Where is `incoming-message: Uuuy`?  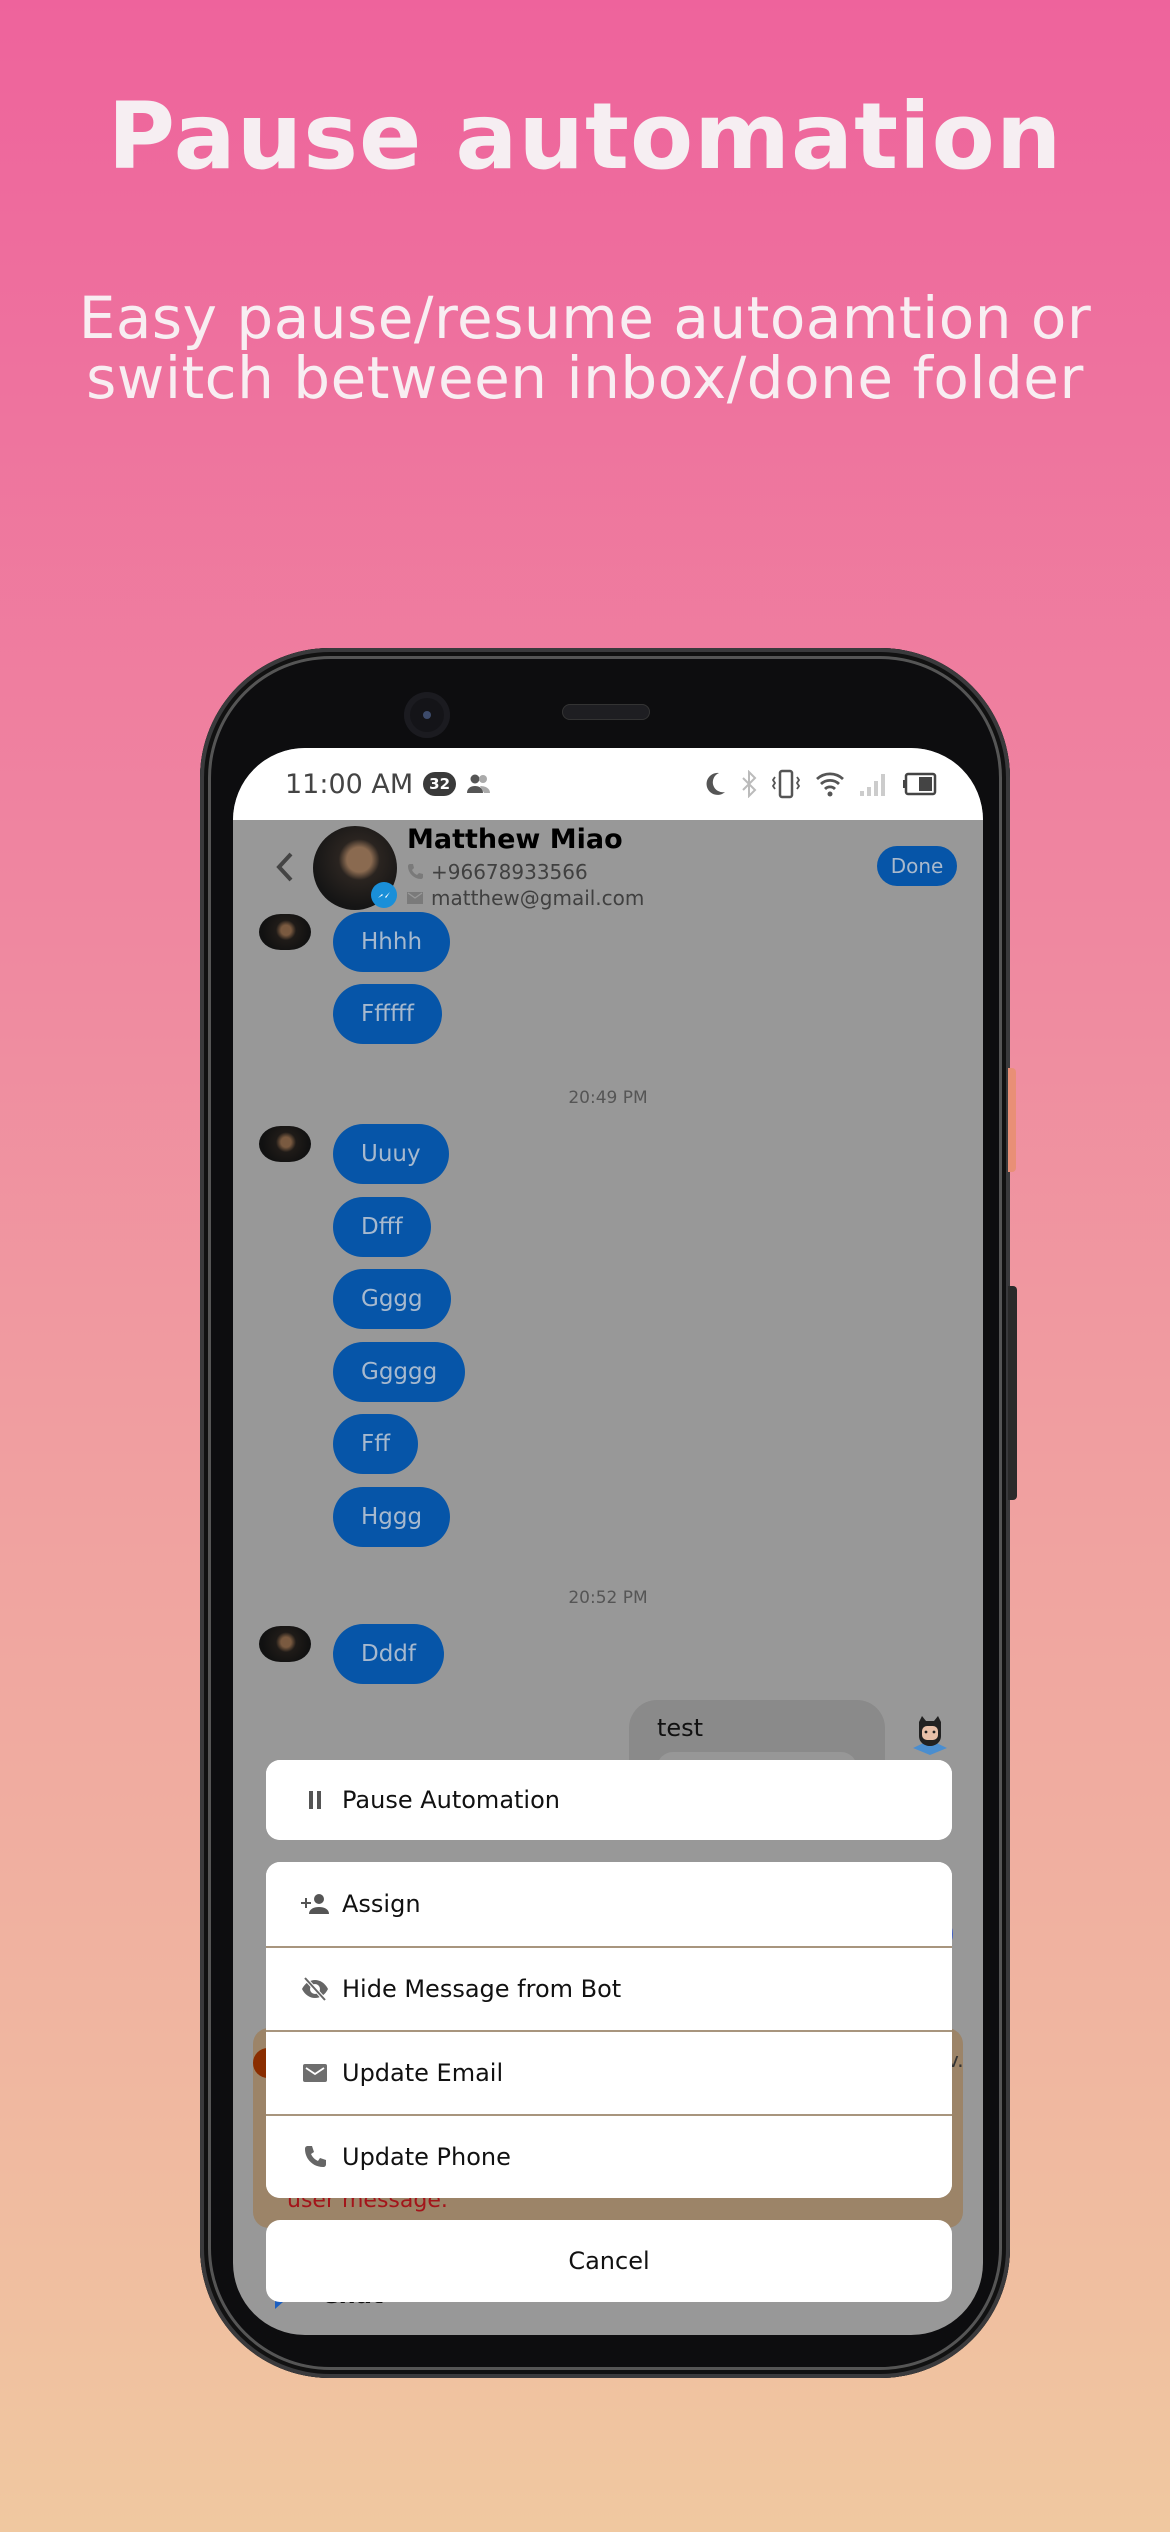 incoming-message: Uuuy is located at coordinates (391, 1154).